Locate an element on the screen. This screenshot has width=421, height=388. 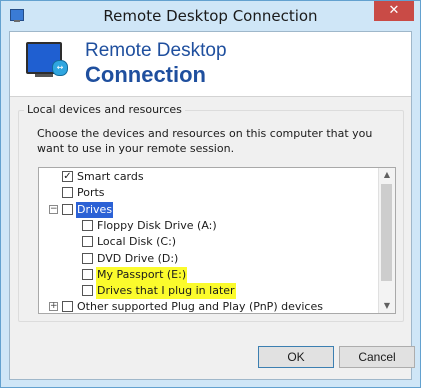
tree-item: Local Disk (C:) is located at coordinates (209, 242).